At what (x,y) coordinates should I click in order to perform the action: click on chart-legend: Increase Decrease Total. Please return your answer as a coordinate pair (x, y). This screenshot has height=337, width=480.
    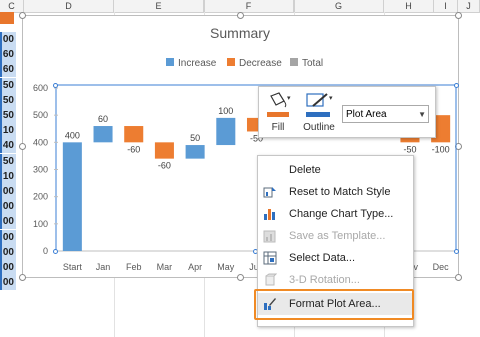
    Looking at the image, I should click on (244, 63).